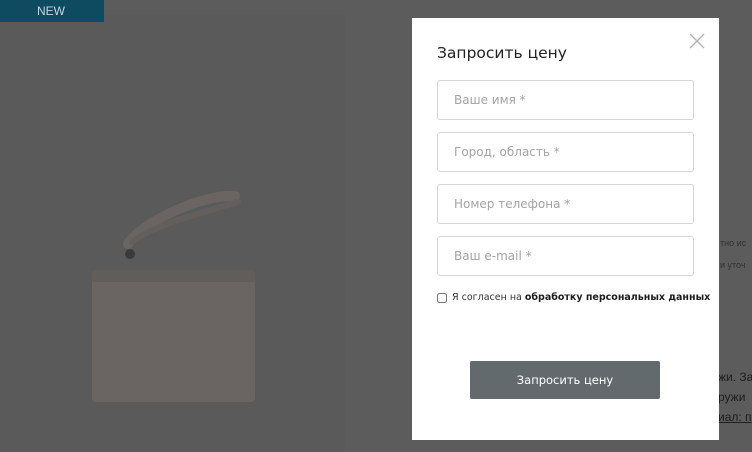 The height and width of the screenshot is (452, 752). Describe the element at coordinates (182, 224) in the screenshot. I see `wallet-strap-image` at that location.